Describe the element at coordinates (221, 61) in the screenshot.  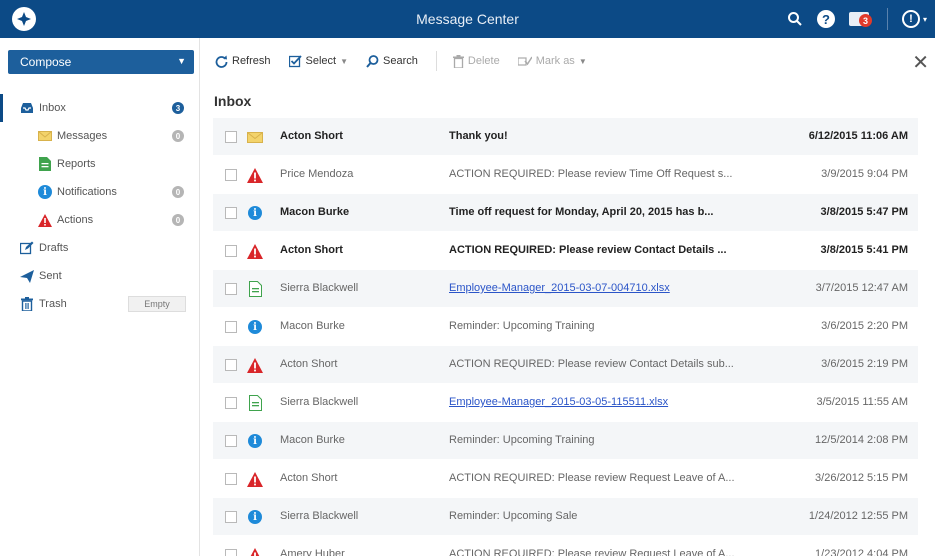
I see `refresh-icon` at that location.